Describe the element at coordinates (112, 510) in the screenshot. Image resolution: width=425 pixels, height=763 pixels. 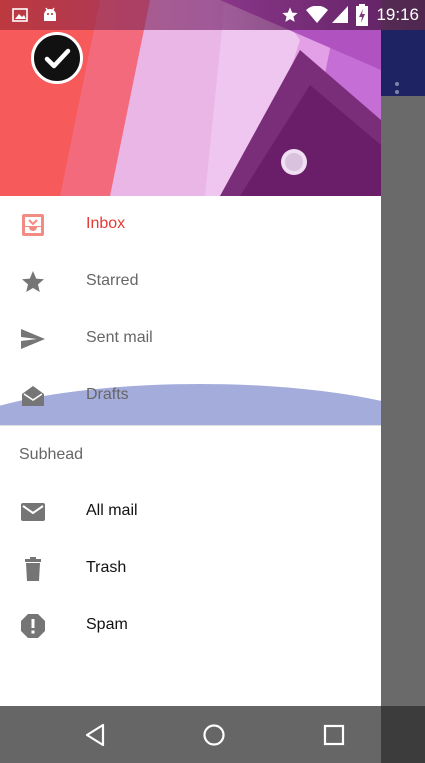
I see `drawer-item-label: All mail` at that location.